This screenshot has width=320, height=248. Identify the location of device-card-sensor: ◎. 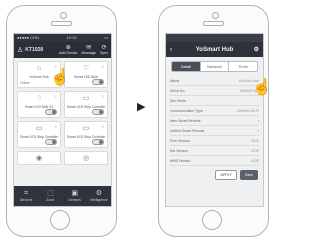
(86, 158).